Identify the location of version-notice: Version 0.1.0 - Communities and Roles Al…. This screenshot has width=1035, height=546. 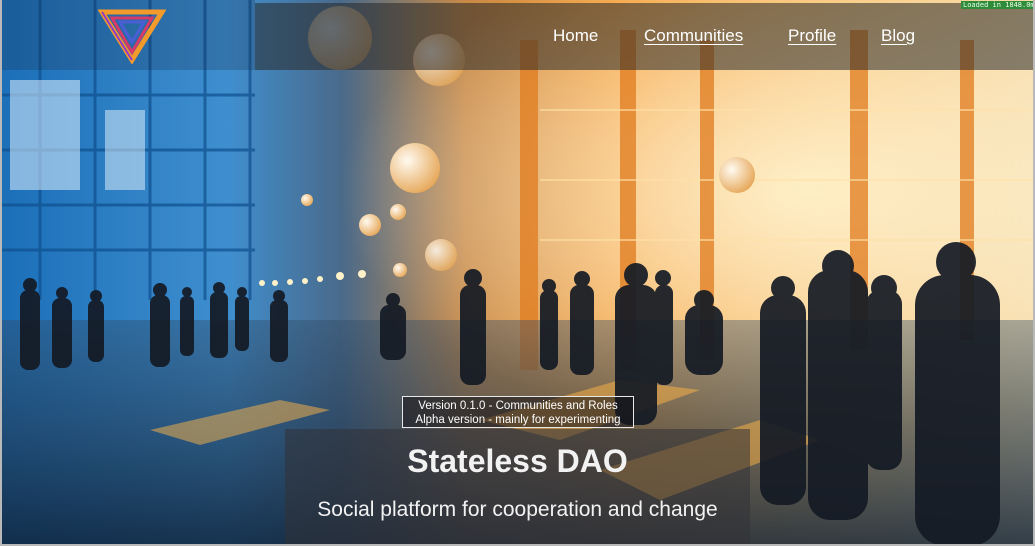
(518, 412).